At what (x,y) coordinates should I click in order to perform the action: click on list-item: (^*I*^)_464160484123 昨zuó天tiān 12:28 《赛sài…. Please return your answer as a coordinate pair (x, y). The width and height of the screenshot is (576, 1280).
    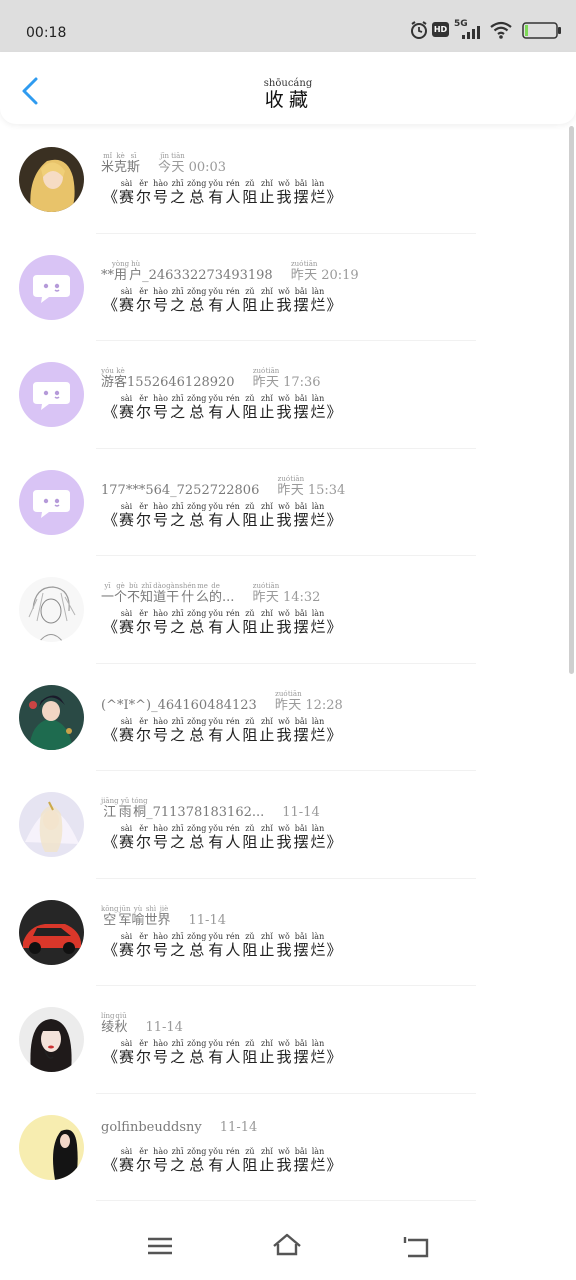
    Looking at the image, I should click on (288, 717).